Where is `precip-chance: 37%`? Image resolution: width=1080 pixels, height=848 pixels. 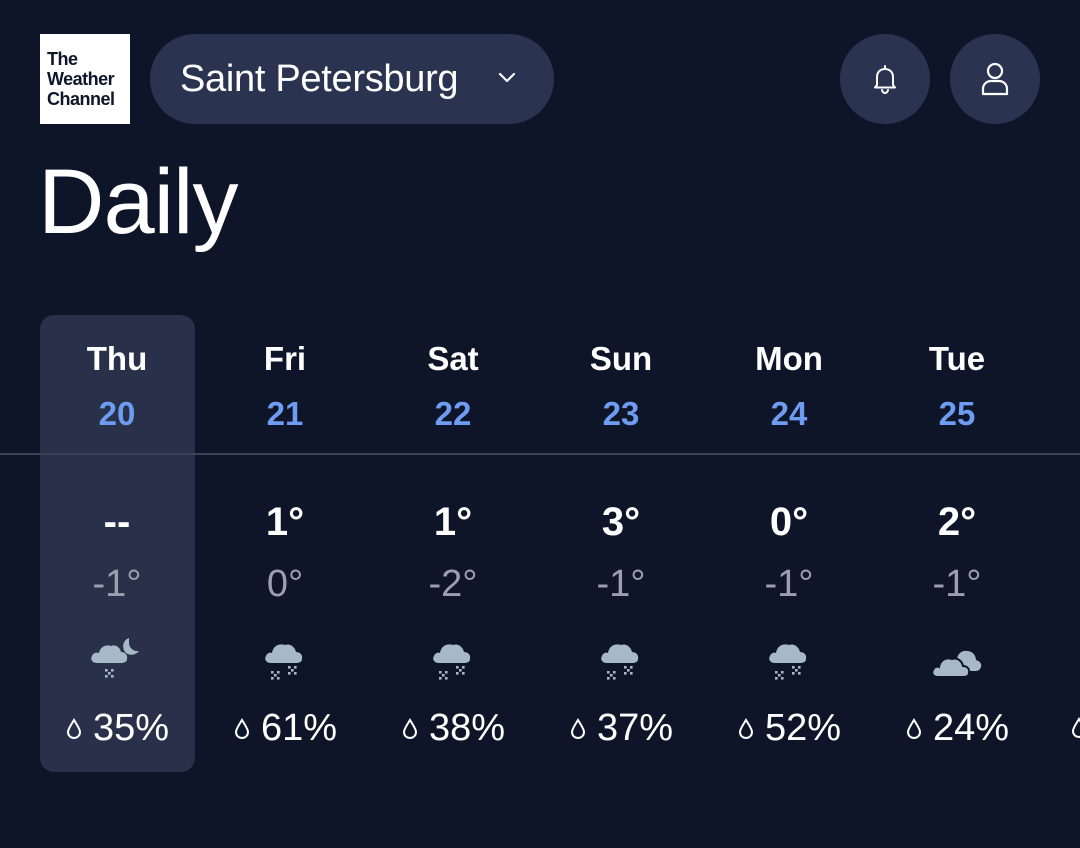
precip-chance: 37% is located at coordinates (621, 728).